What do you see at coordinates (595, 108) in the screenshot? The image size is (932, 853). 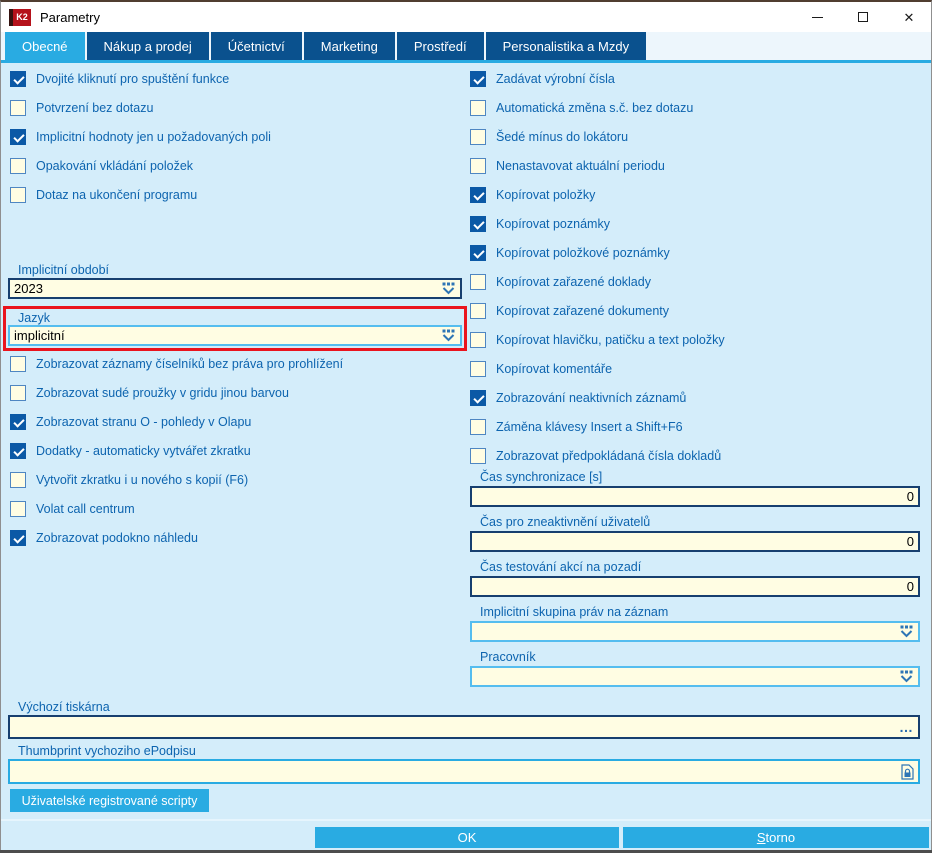 I see `checkbox-label: Automatická změna s.č. bez dotazu` at bounding box center [595, 108].